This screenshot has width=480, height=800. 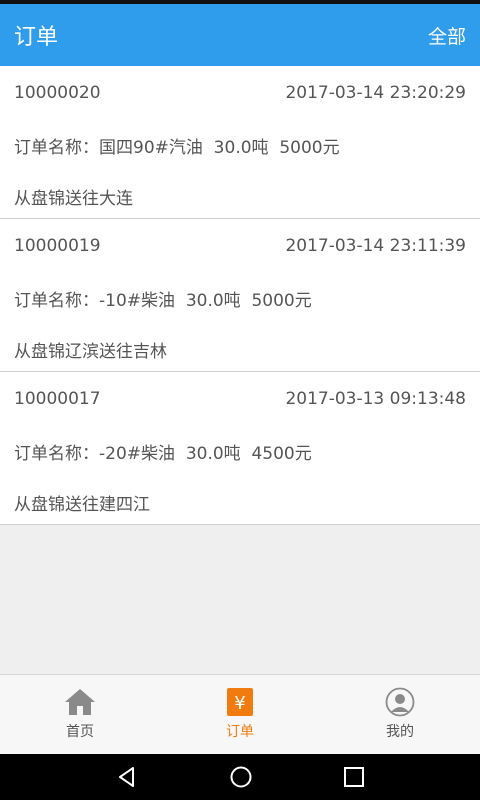 What do you see at coordinates (57, 93) in the screenshot?
I see `order-id: 10000020` at bounding box center [57, 93].